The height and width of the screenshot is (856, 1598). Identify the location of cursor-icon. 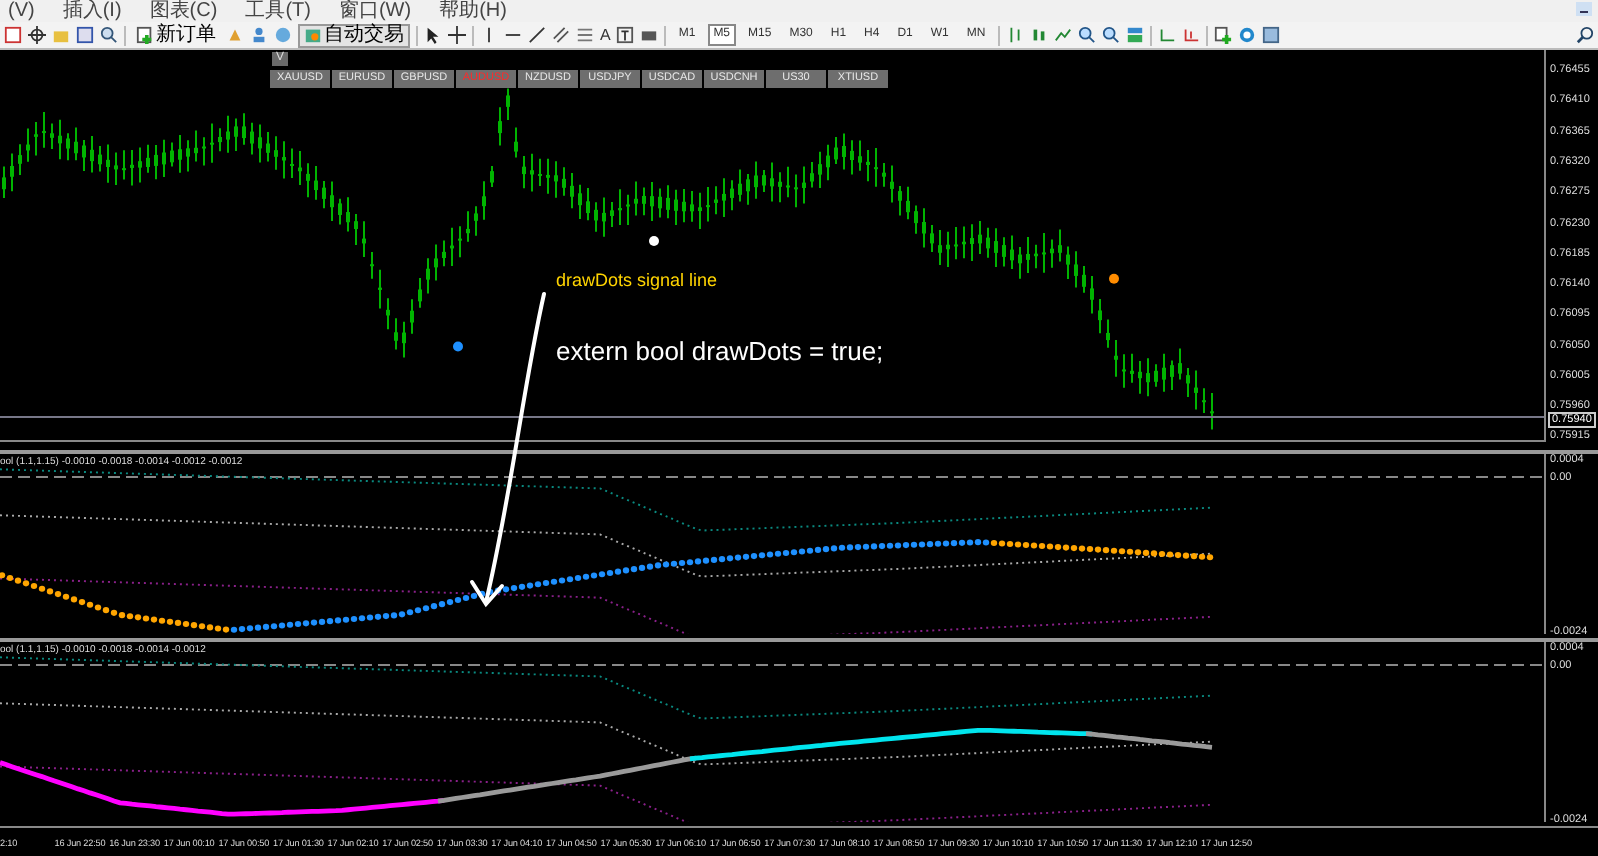
(433, 35).